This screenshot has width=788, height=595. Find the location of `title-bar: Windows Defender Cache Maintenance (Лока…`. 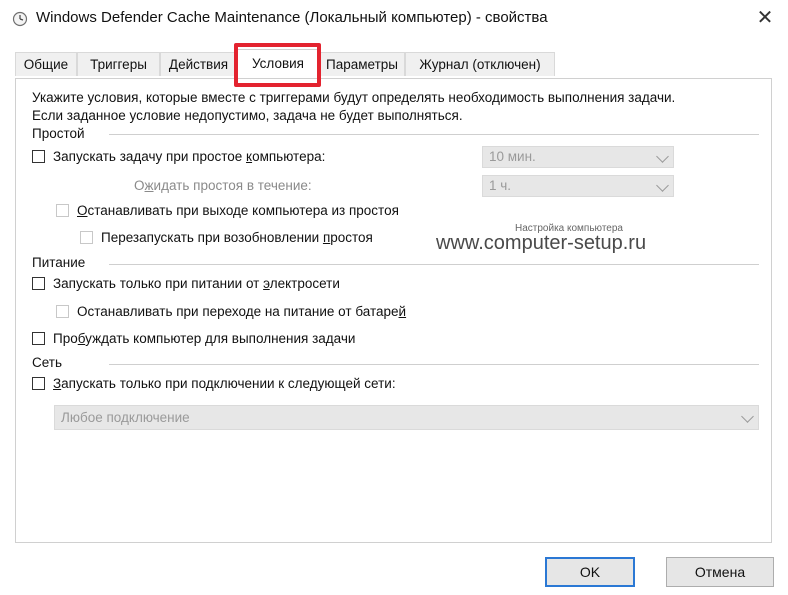

title-bar: Windows Defender Cache Maintenance (Лока… is located at coordinates (394, 19).